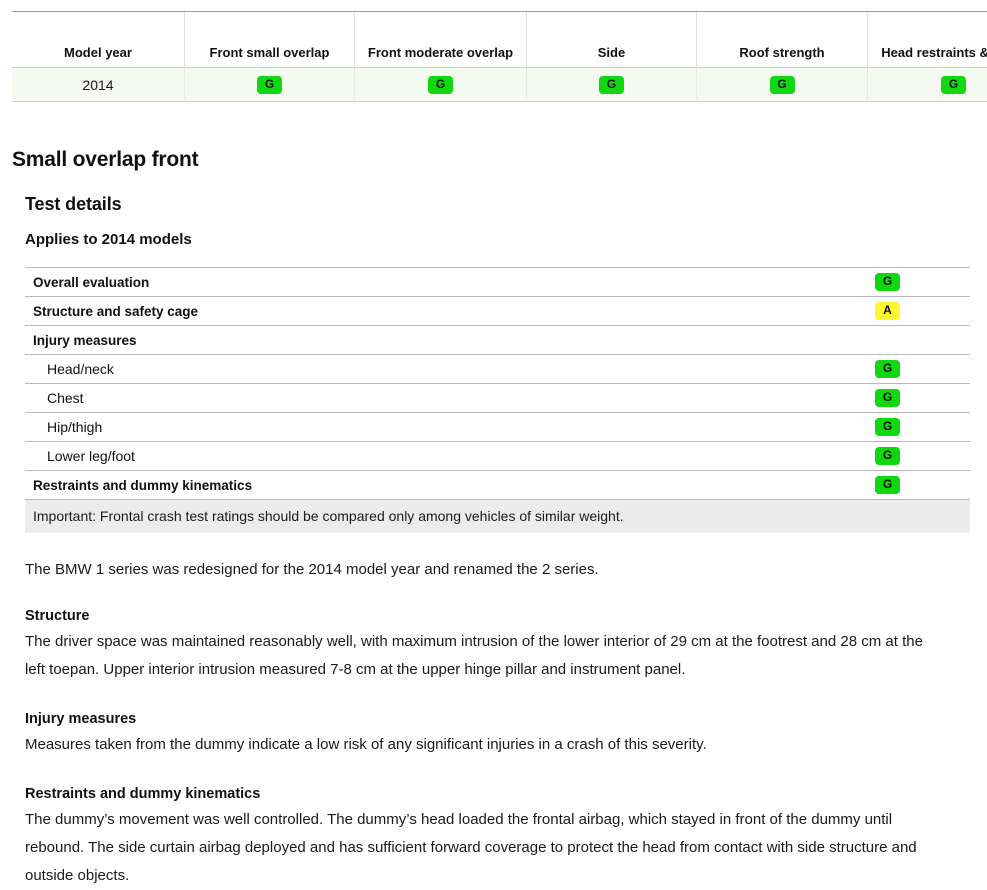 This screenshot has height=890, width=987. I want to click on summary-cell-roof-strength: G, so click(782, 85).